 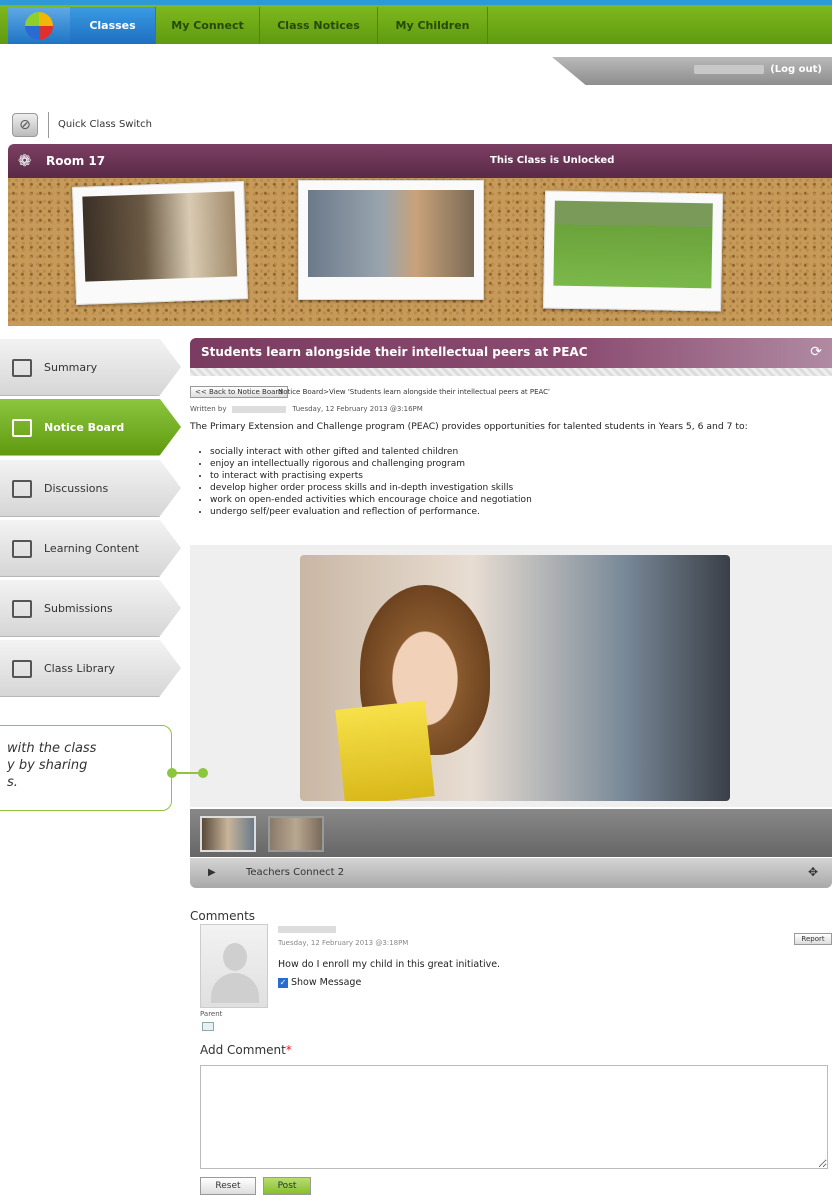 I want to click on room-icon: ❁, so click(x=25, y=160).